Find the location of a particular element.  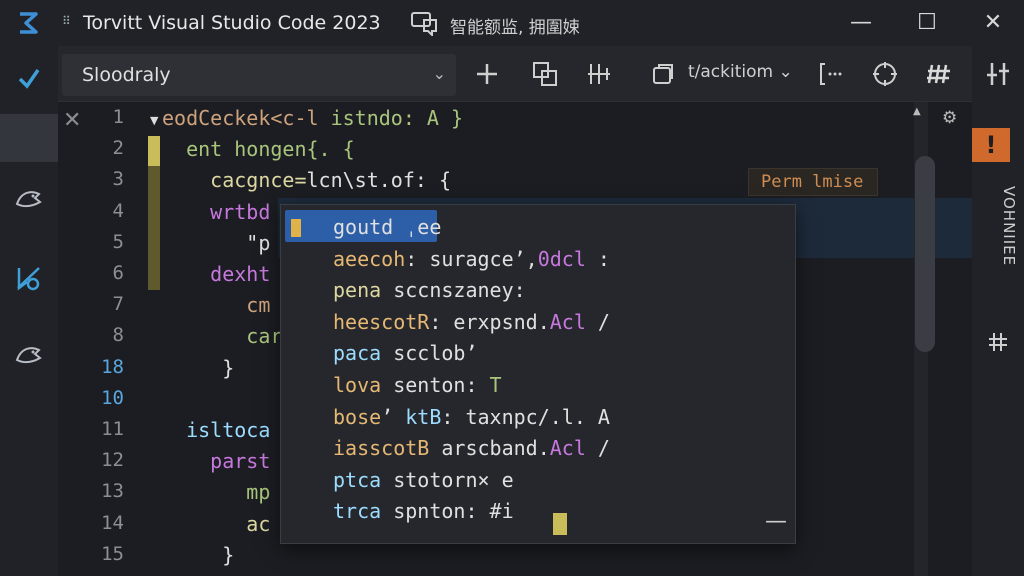

suggestion-item: iasscotB arscband.Acl / is located at coordinates (538, 448).